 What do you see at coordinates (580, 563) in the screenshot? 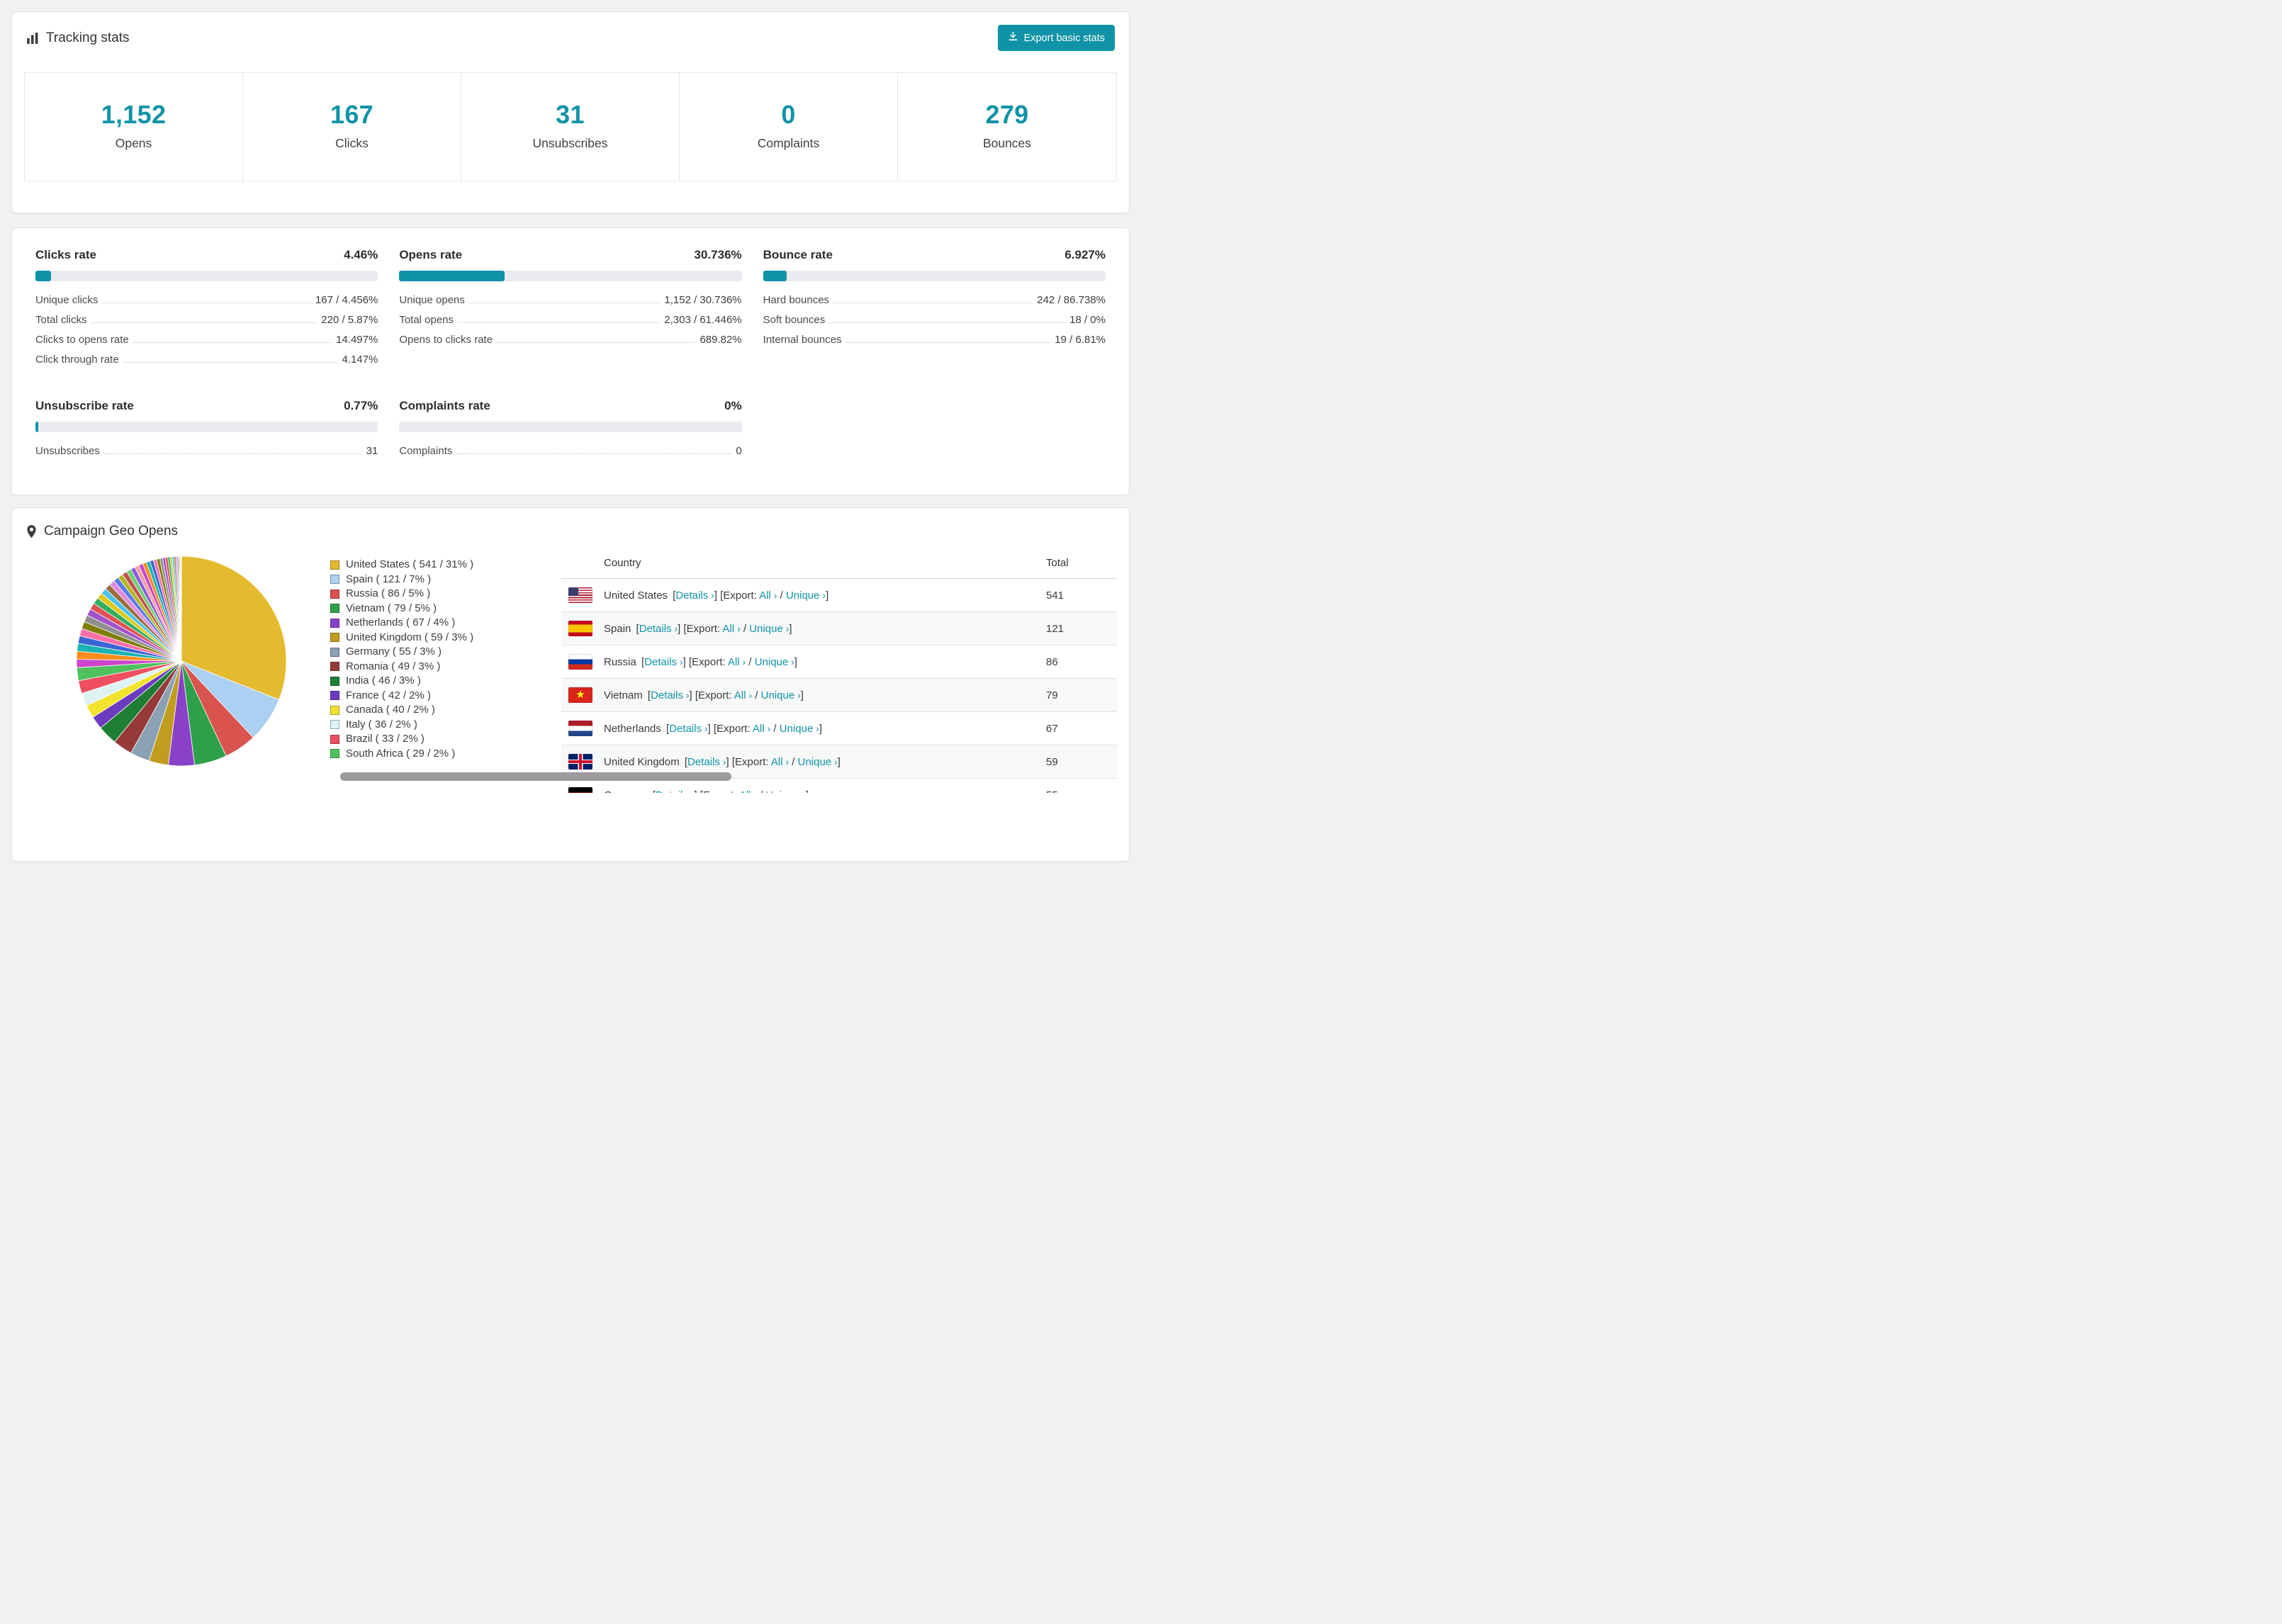
I see `flag-column-header` at bounding box center [580, 563].